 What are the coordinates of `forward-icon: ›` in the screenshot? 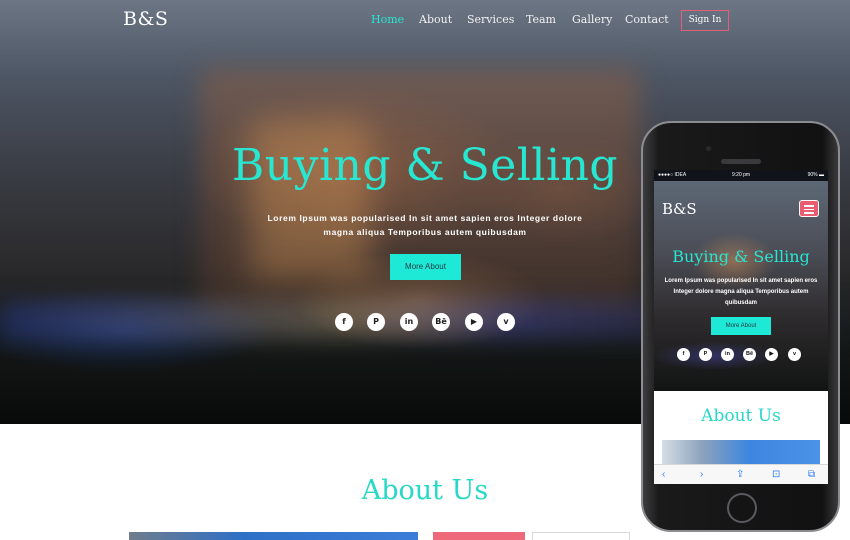 It's located at (701, 475).